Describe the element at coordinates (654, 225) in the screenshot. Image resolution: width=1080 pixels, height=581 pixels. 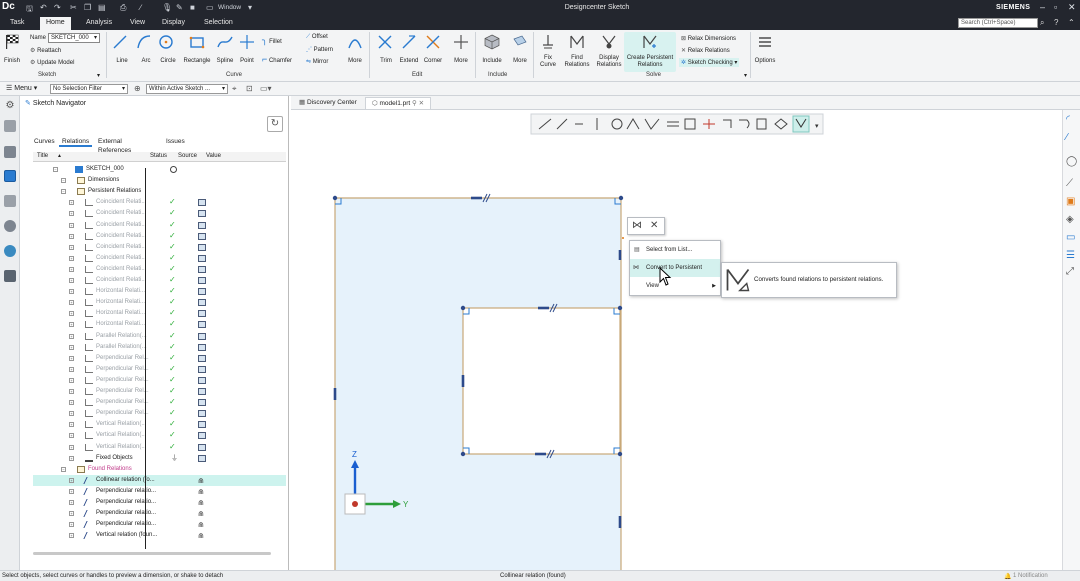
I see `delete-x-icon: ✕` at that location.